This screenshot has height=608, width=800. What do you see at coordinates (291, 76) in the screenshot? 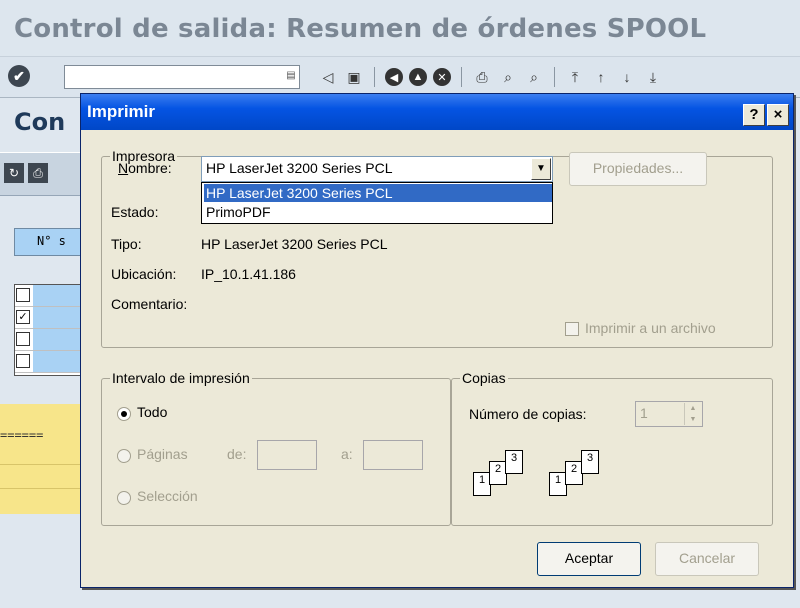
I see `command-history-icon: ▤` at bounding box center [291, 76].